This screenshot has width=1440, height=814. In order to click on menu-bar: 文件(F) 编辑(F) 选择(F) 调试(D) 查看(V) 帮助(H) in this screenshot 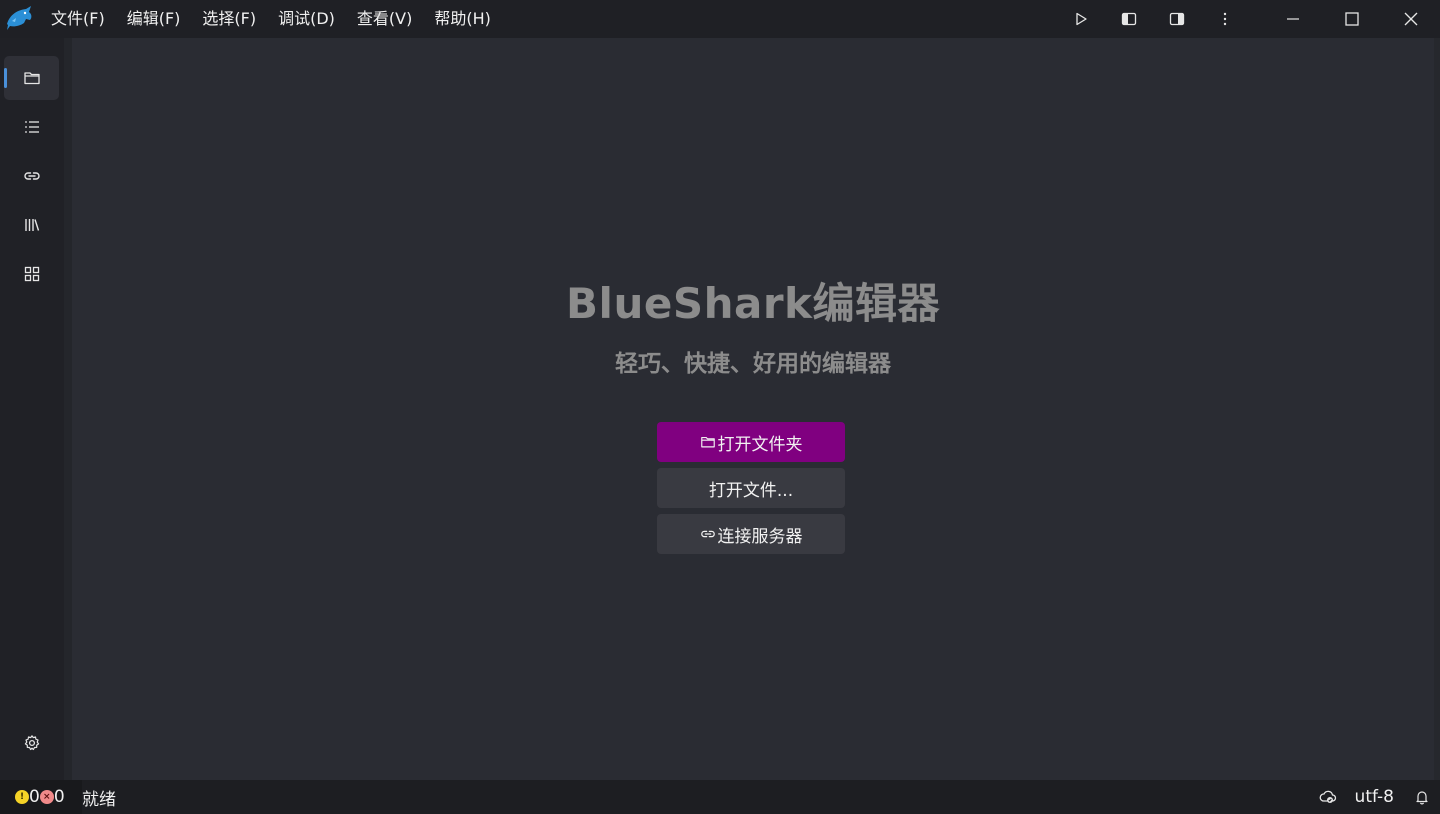, I will do `click(271, 19)`.